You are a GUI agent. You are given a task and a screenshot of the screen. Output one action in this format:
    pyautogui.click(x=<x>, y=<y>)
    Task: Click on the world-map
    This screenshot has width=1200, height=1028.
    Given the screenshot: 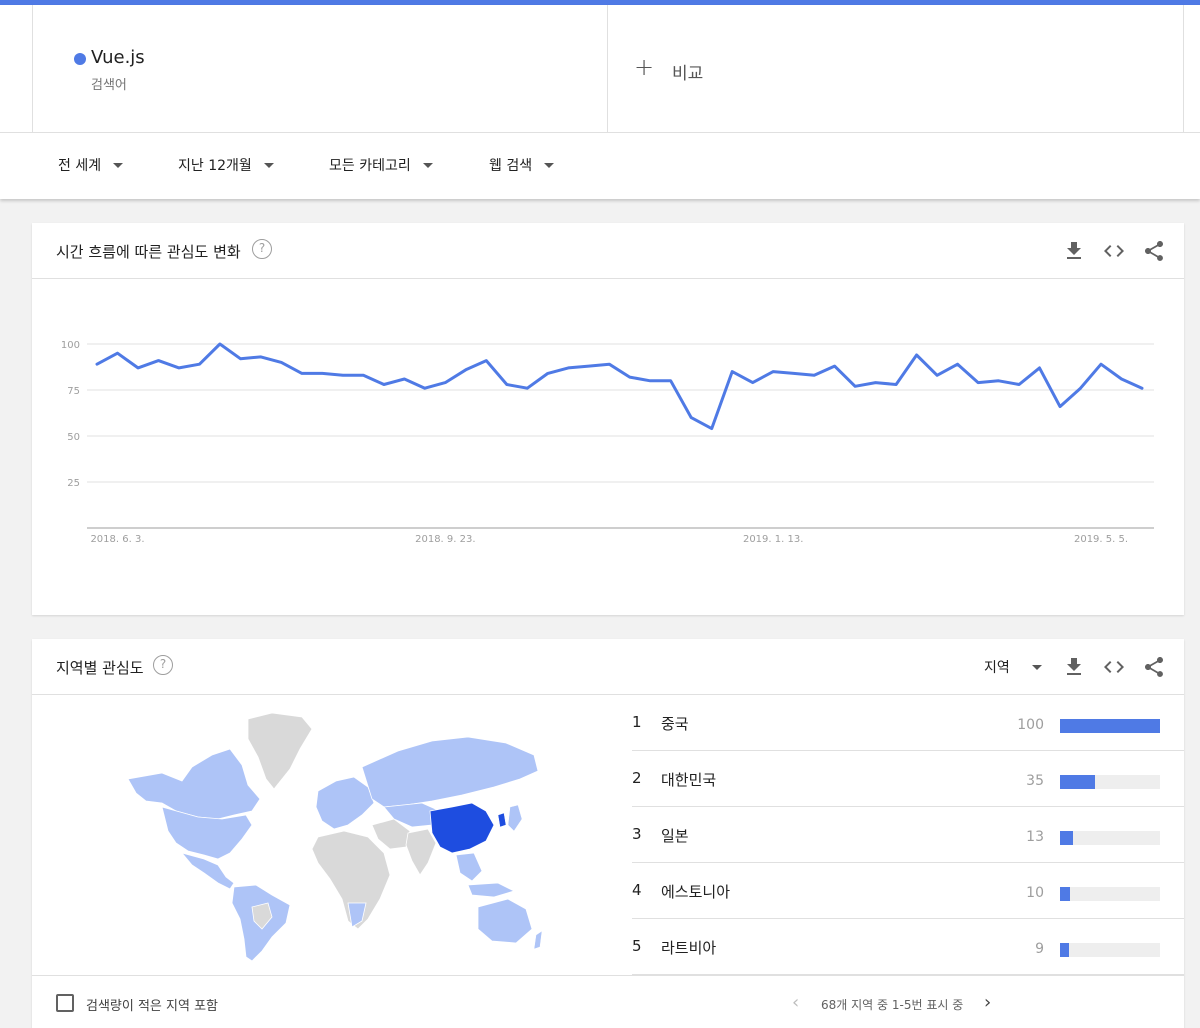 What is the action you would take?
    pyautogui.click(x=332, y=837)
    